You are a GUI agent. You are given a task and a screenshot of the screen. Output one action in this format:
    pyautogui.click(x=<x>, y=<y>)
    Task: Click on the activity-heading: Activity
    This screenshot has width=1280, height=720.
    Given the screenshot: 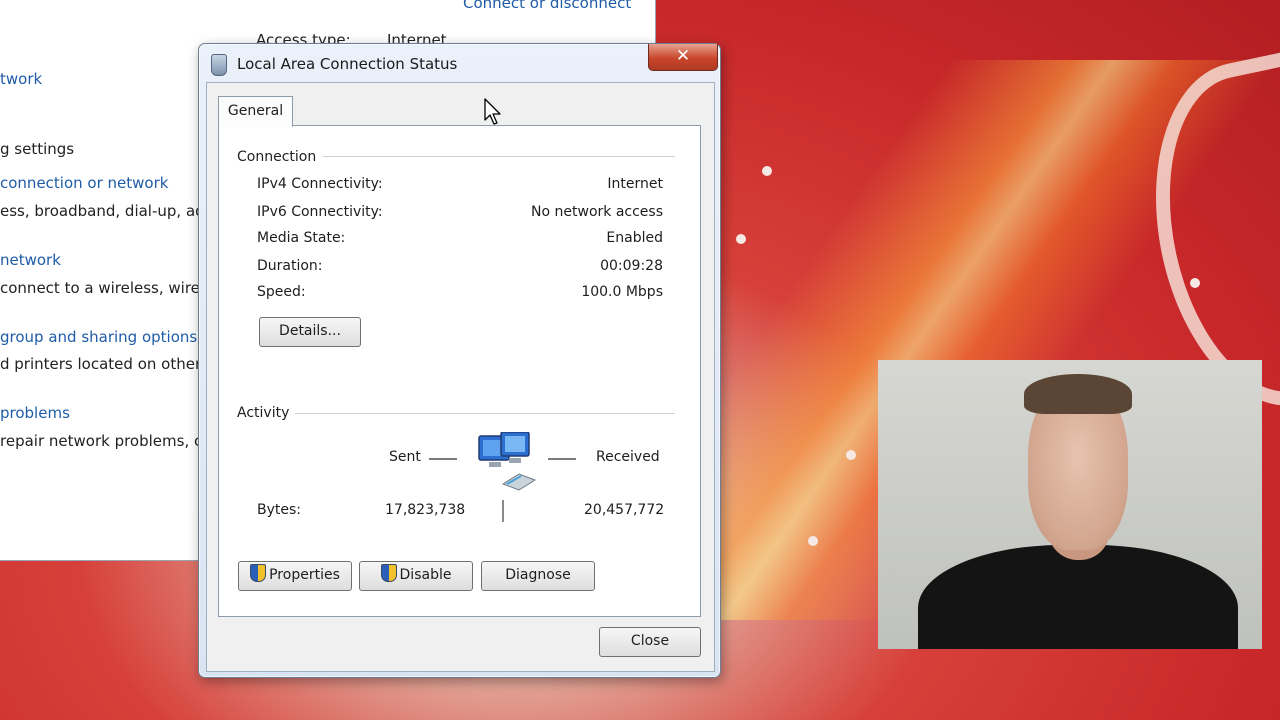 What is the action you would take?
    pyautogui.click(x=266, y=413)
    